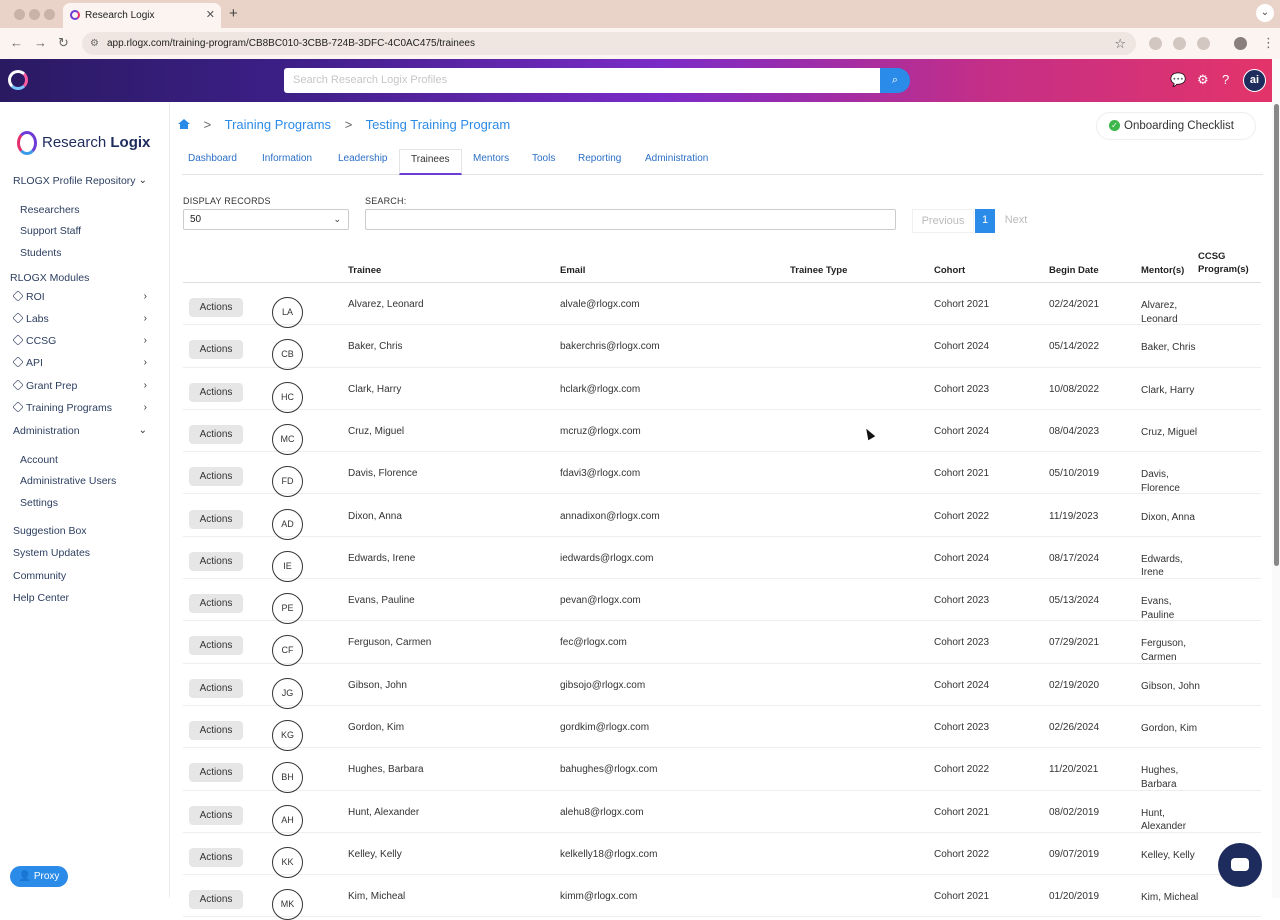  Describe the element at coordinates (51, 553) in the screenshot. I see `sidebar-item-system-updates: System Updates` at that location.